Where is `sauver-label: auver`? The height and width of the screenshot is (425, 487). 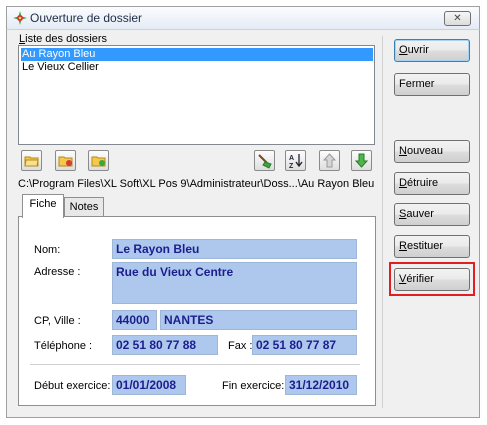
sauver-label: auver is located at coordinates (420, 214).